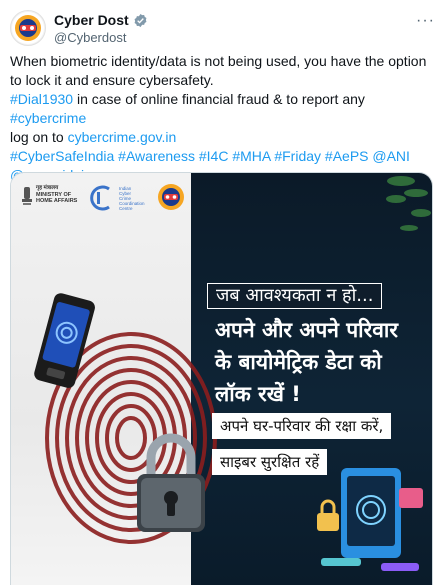  I want to click on author-name: Cyber Dost, so click(91, 20).